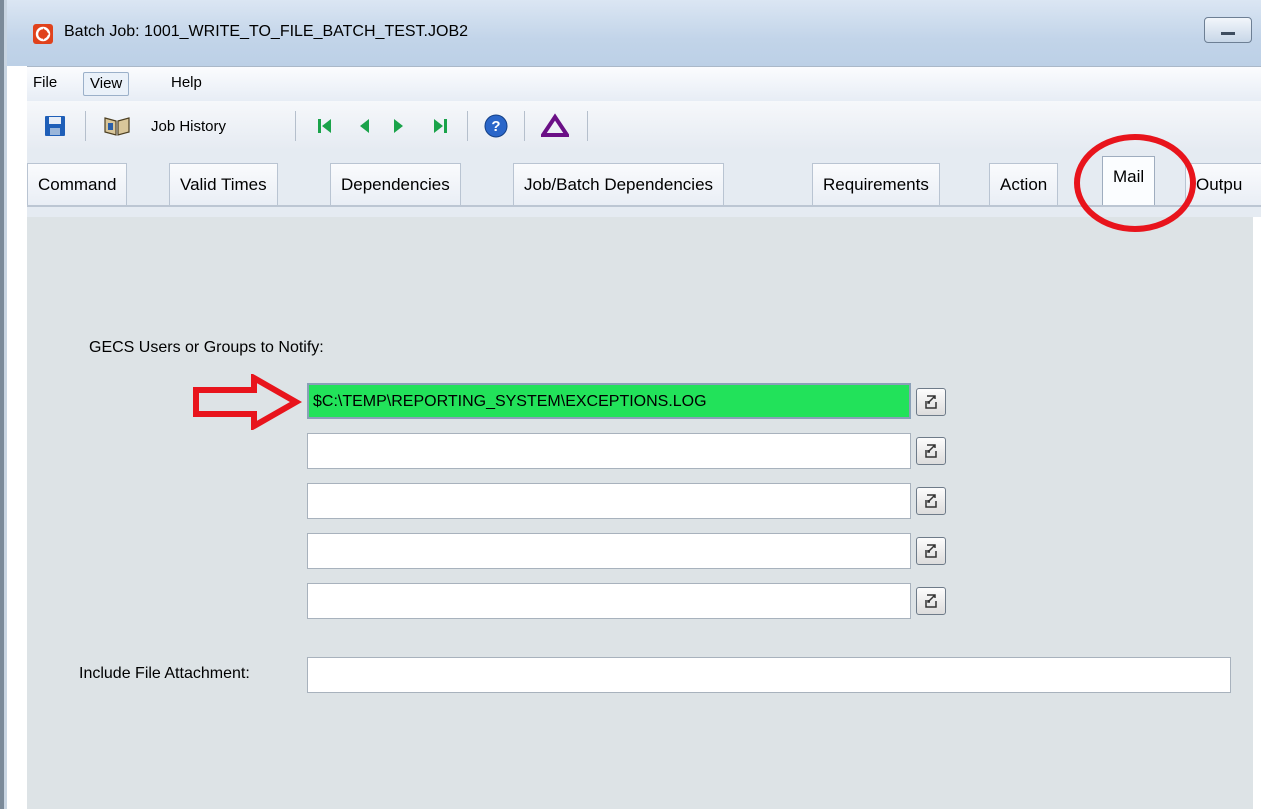 The width and height of the screenshot is (1261, 809). Describe the element at coordinates (769, 675) in the screenshot. I see `attachment-field` at that location.